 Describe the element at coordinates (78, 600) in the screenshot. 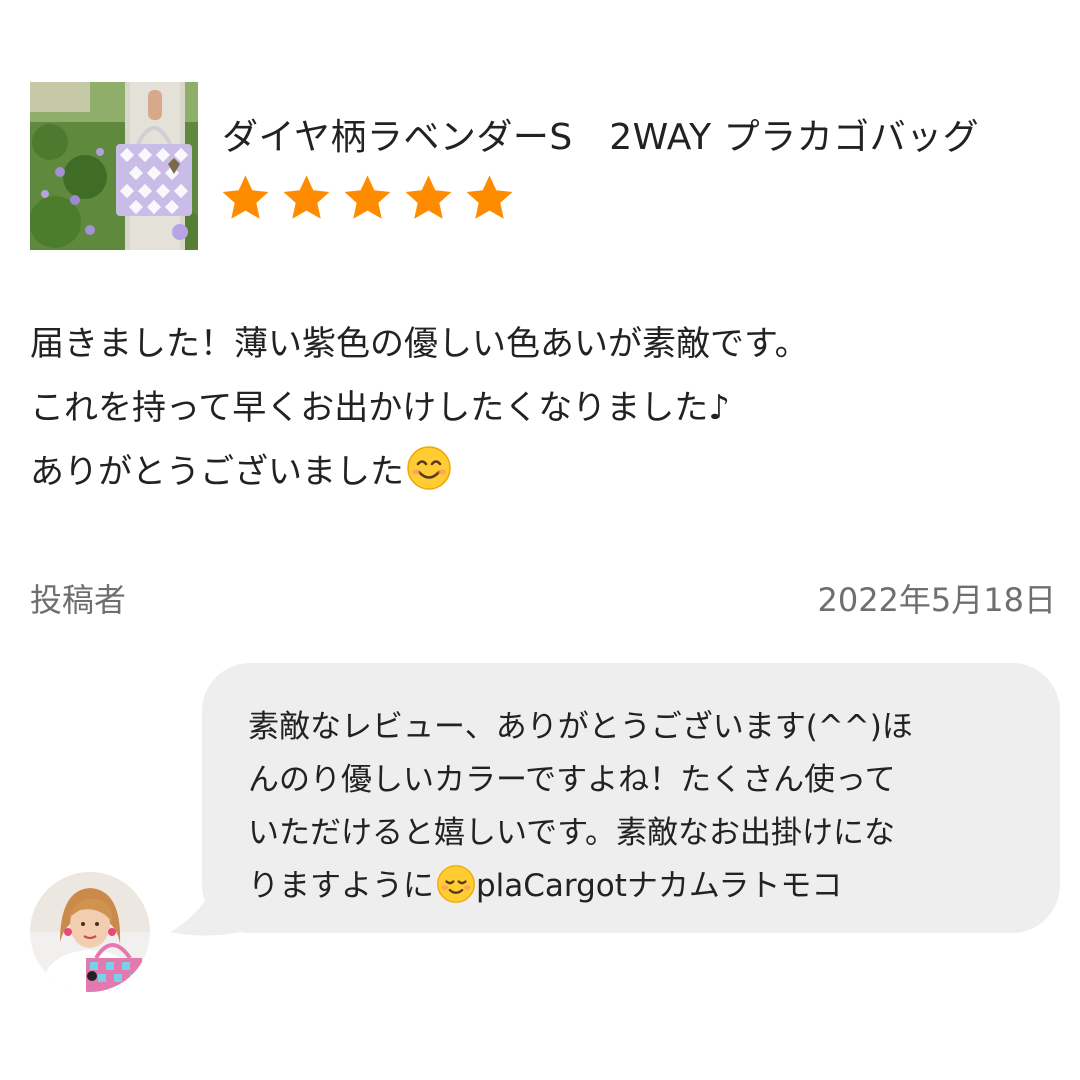

I see `poster-label: 投稿者` at that location.